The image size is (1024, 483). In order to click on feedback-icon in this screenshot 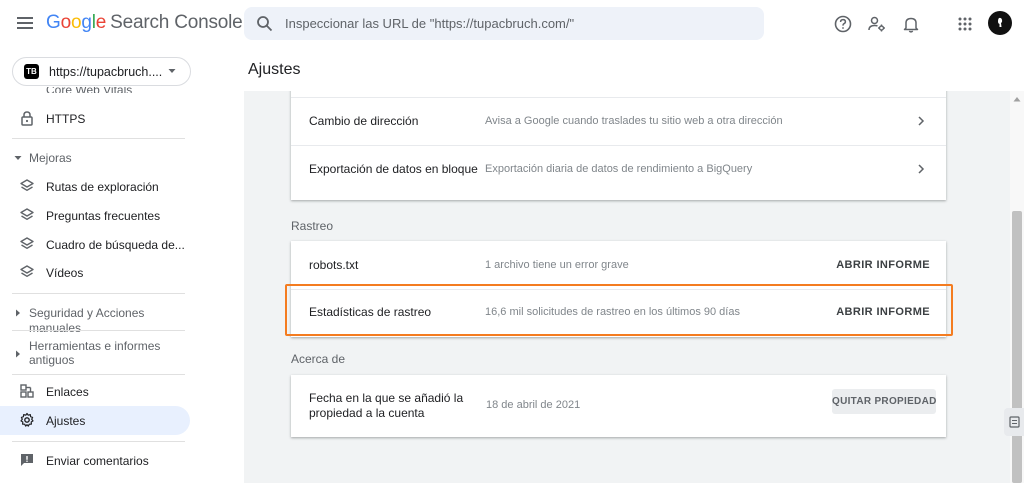, I will do `click(27, 460)`.